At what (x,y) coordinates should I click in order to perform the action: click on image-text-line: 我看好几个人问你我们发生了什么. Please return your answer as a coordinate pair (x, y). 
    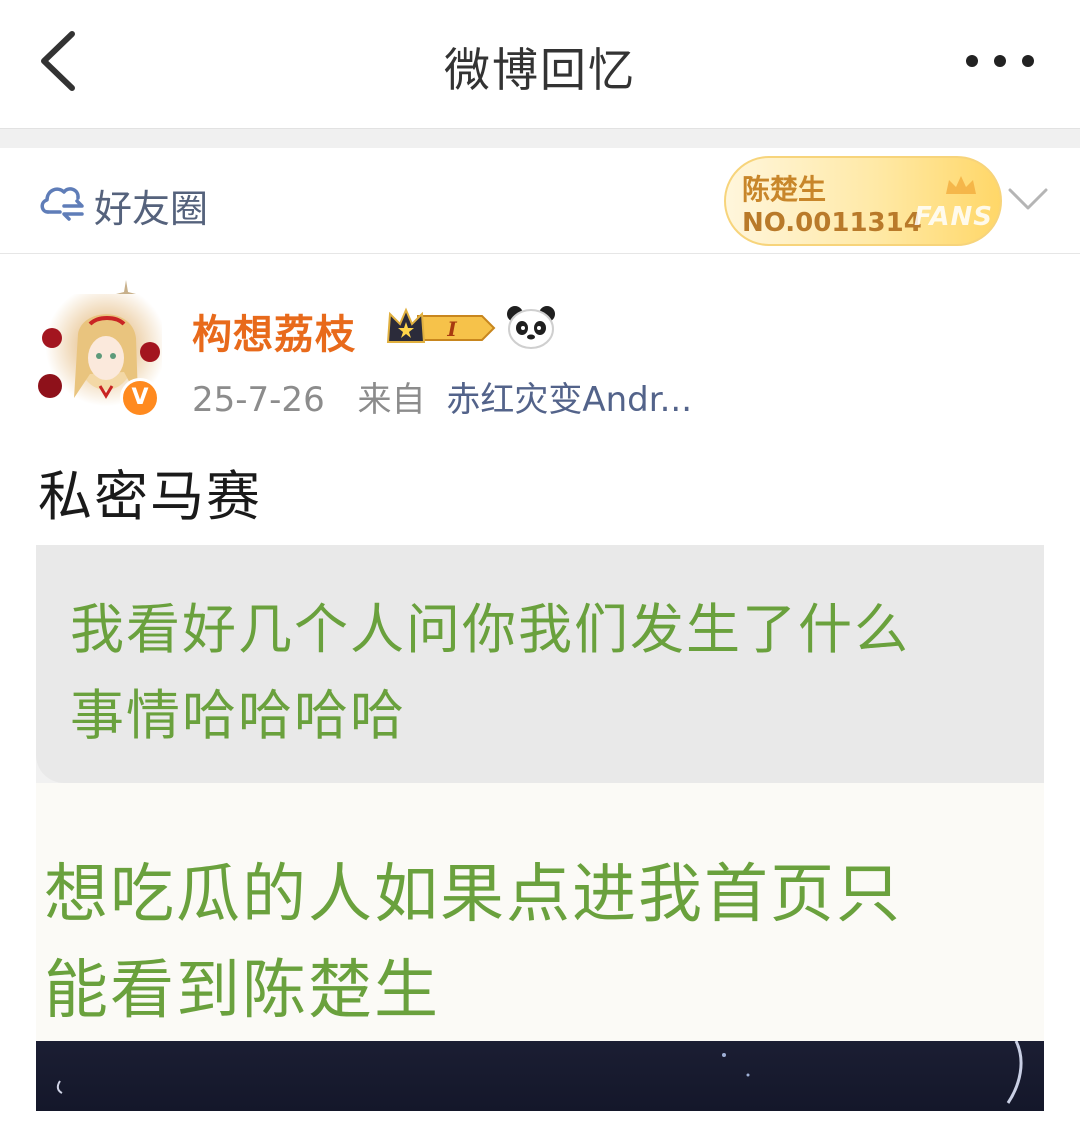
    Looking at the image, I should click on (490, 629).